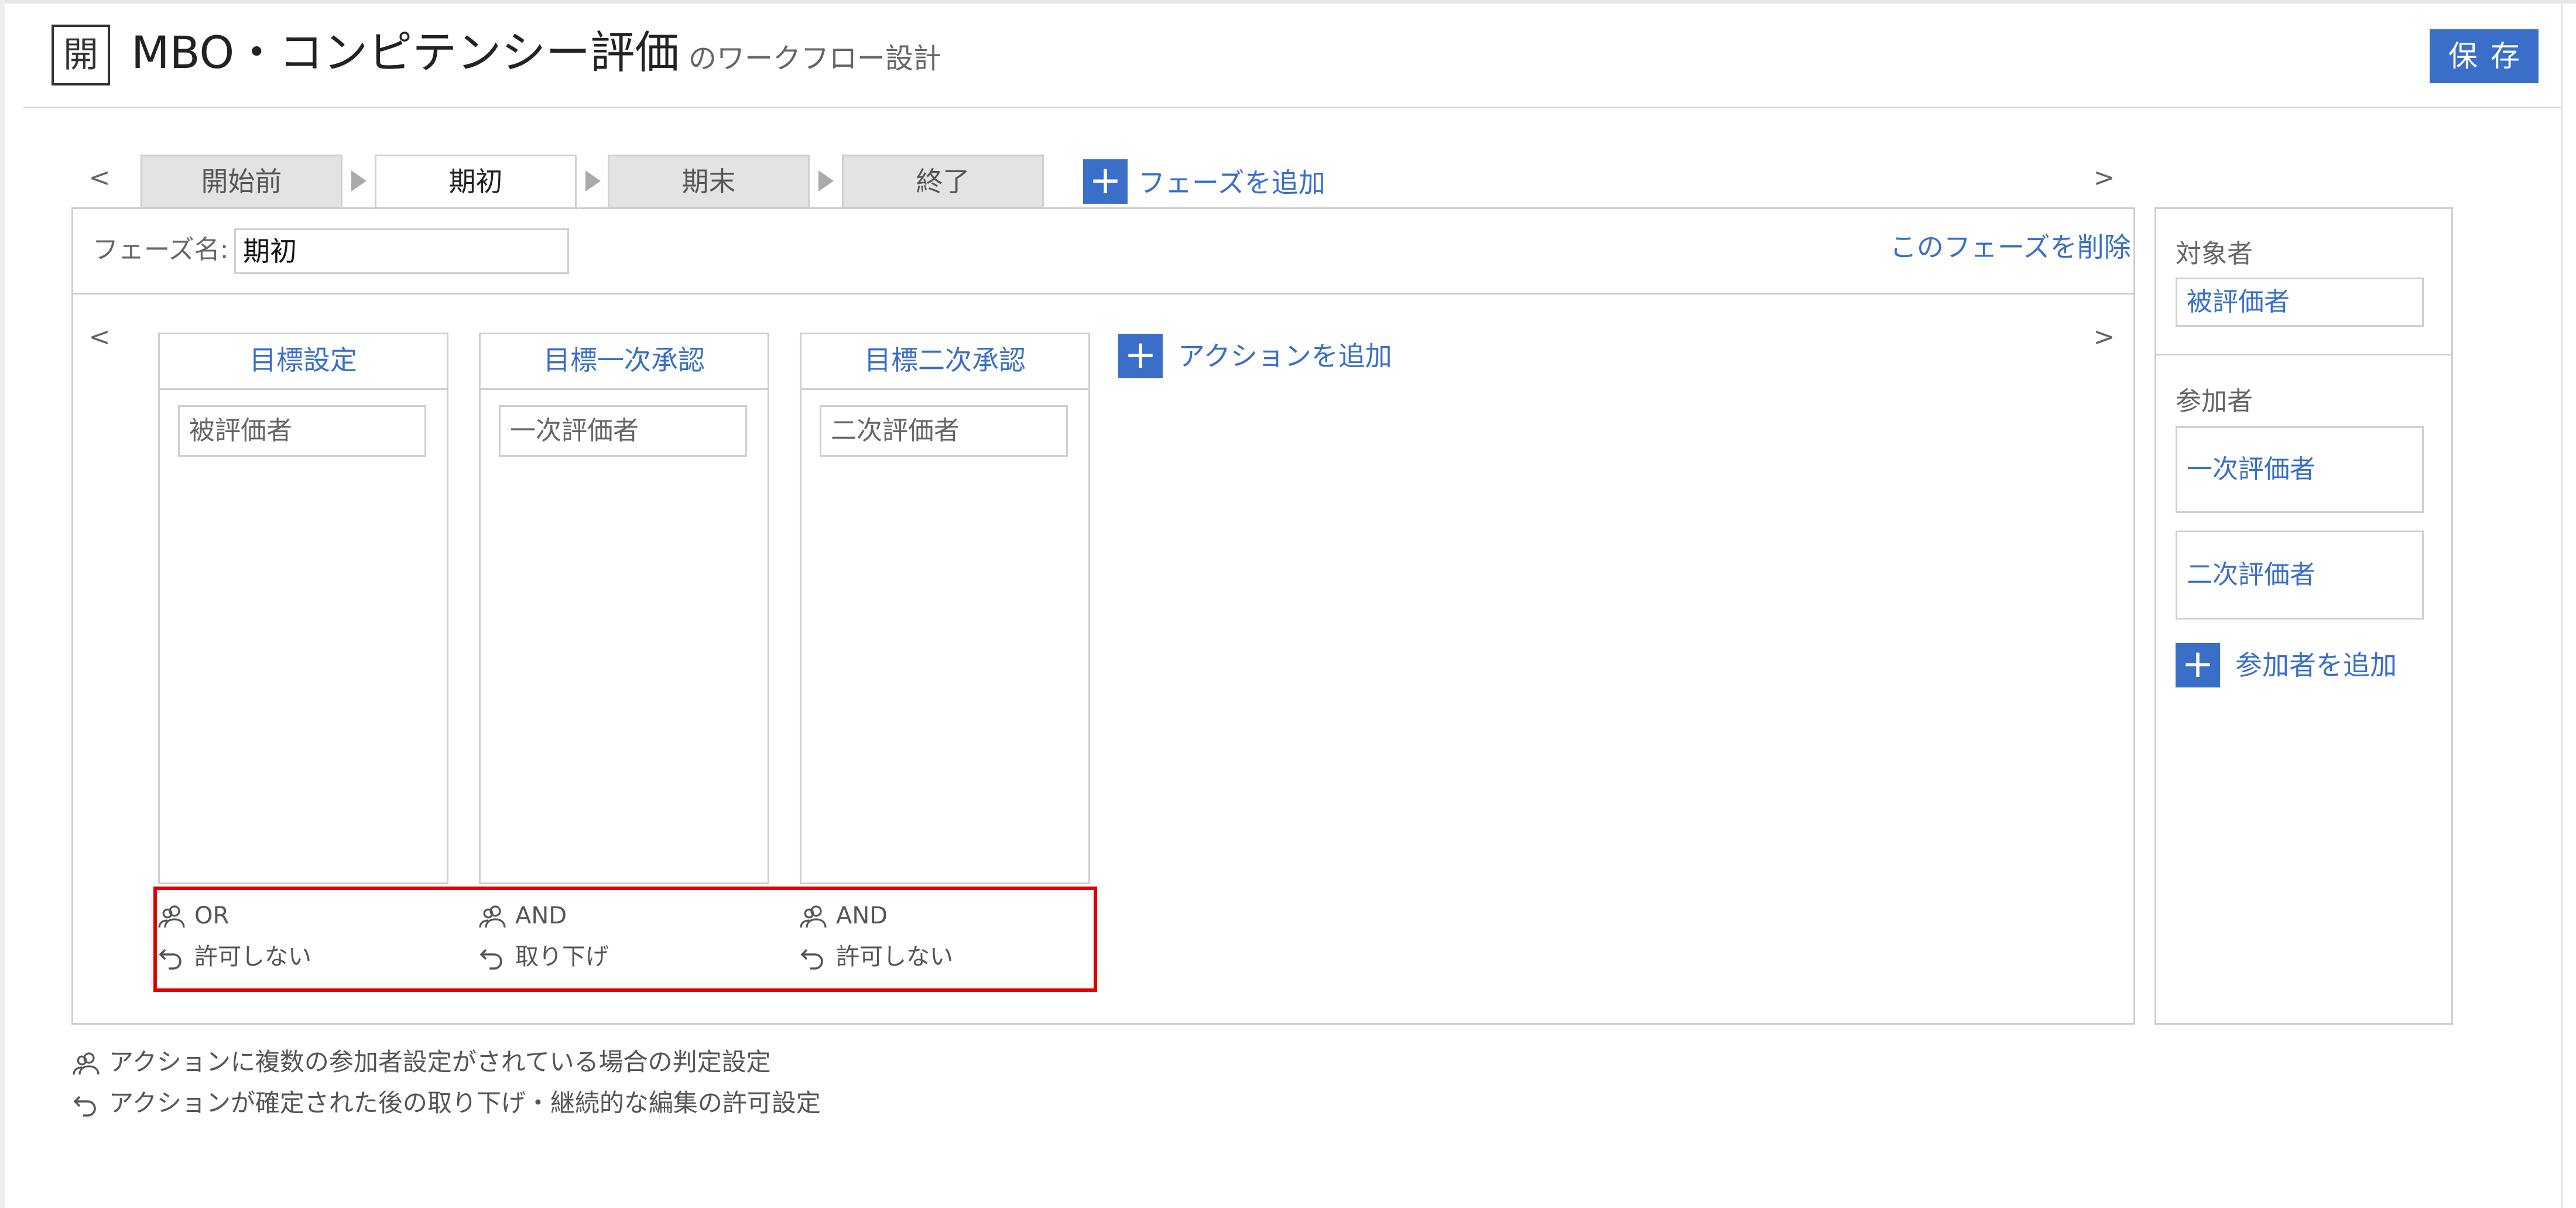  I want to click on action-role-2: 一次評価者, so click(623, 431).